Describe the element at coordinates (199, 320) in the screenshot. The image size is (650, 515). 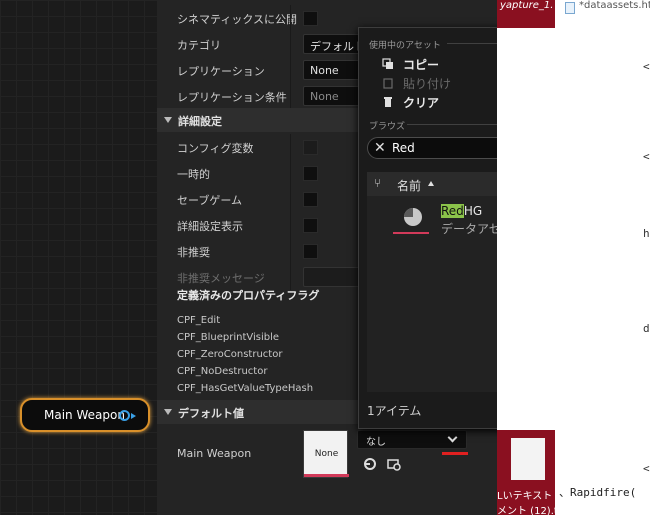
I see `flag-item: CPF_Edit` at that location.